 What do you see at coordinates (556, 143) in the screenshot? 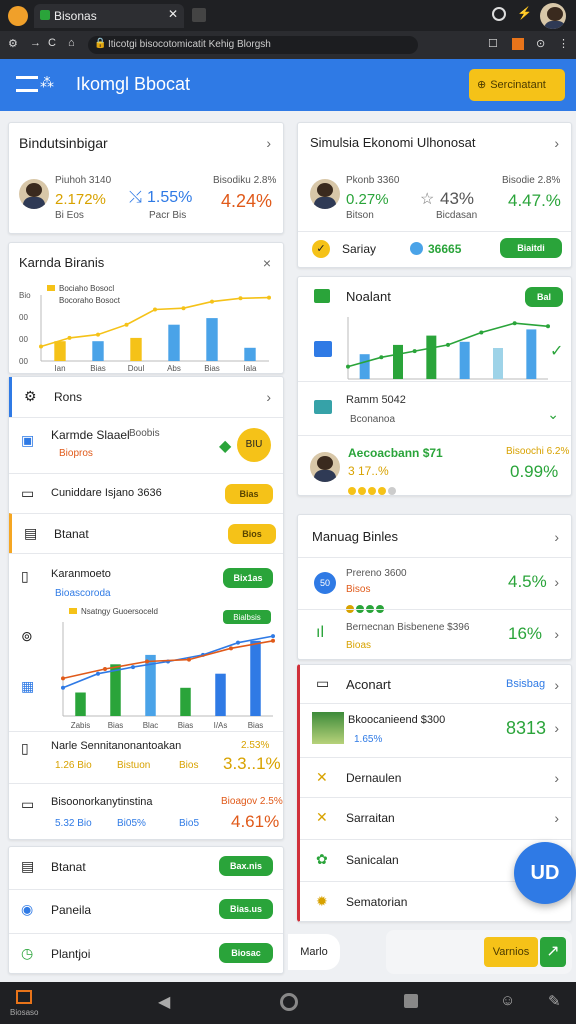
I see `card2-chevron-icon: ›` at bounding box center [556, 143].